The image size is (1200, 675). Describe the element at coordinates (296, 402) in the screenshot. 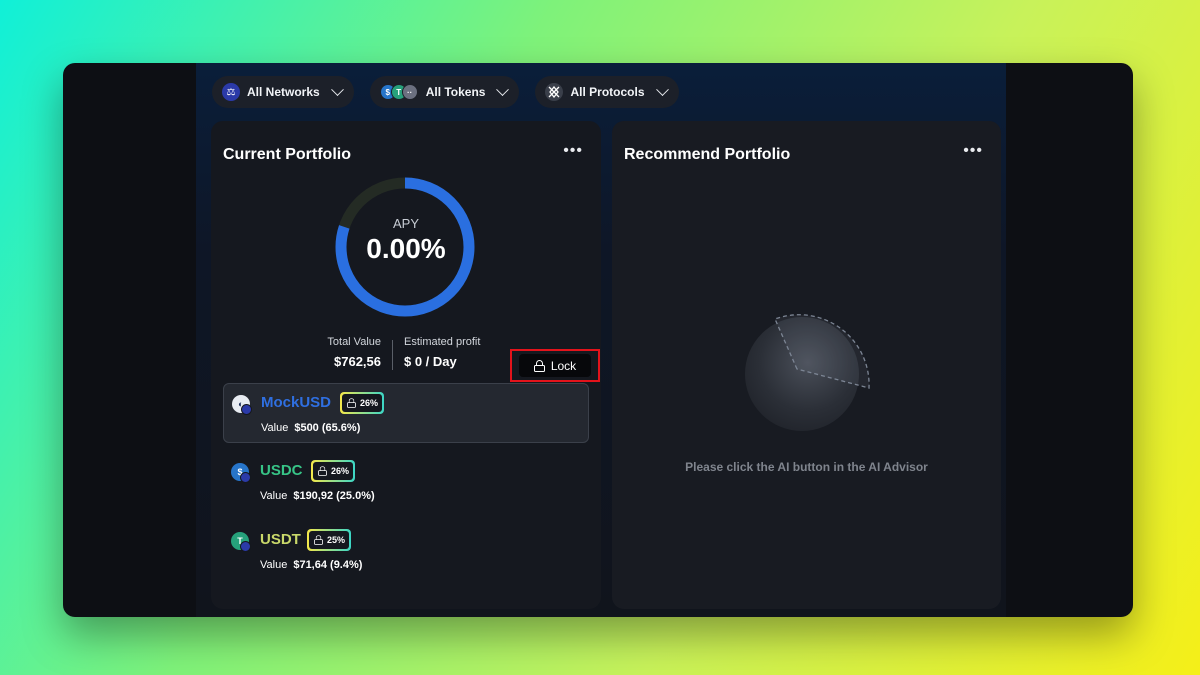

I see `asset-name: MockUSD` at that location.